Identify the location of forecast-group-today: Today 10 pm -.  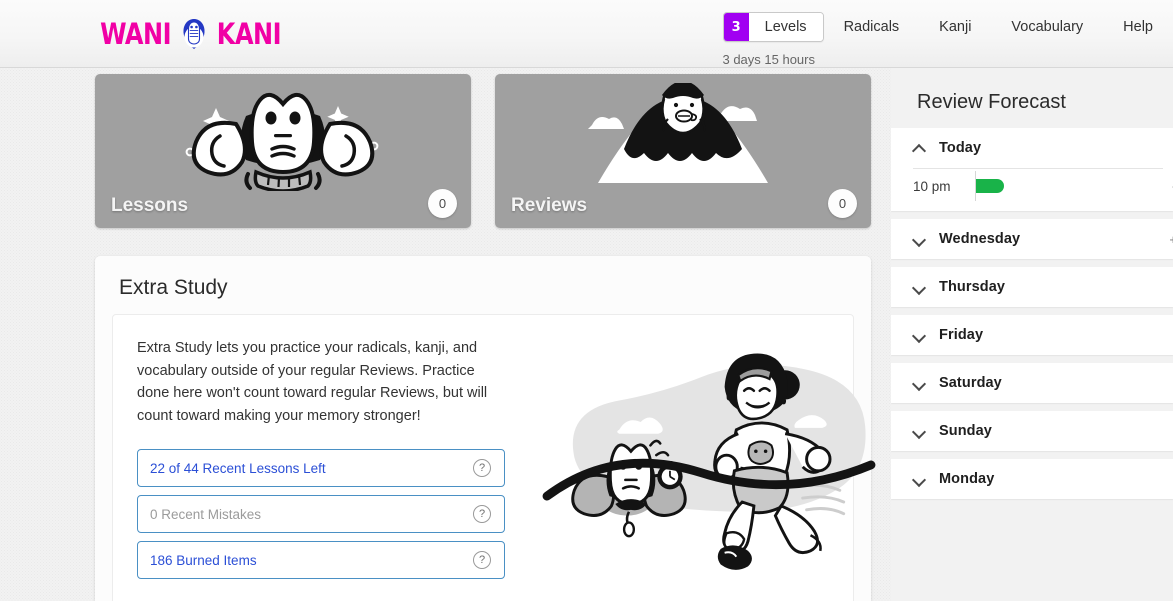
(1032, 169).